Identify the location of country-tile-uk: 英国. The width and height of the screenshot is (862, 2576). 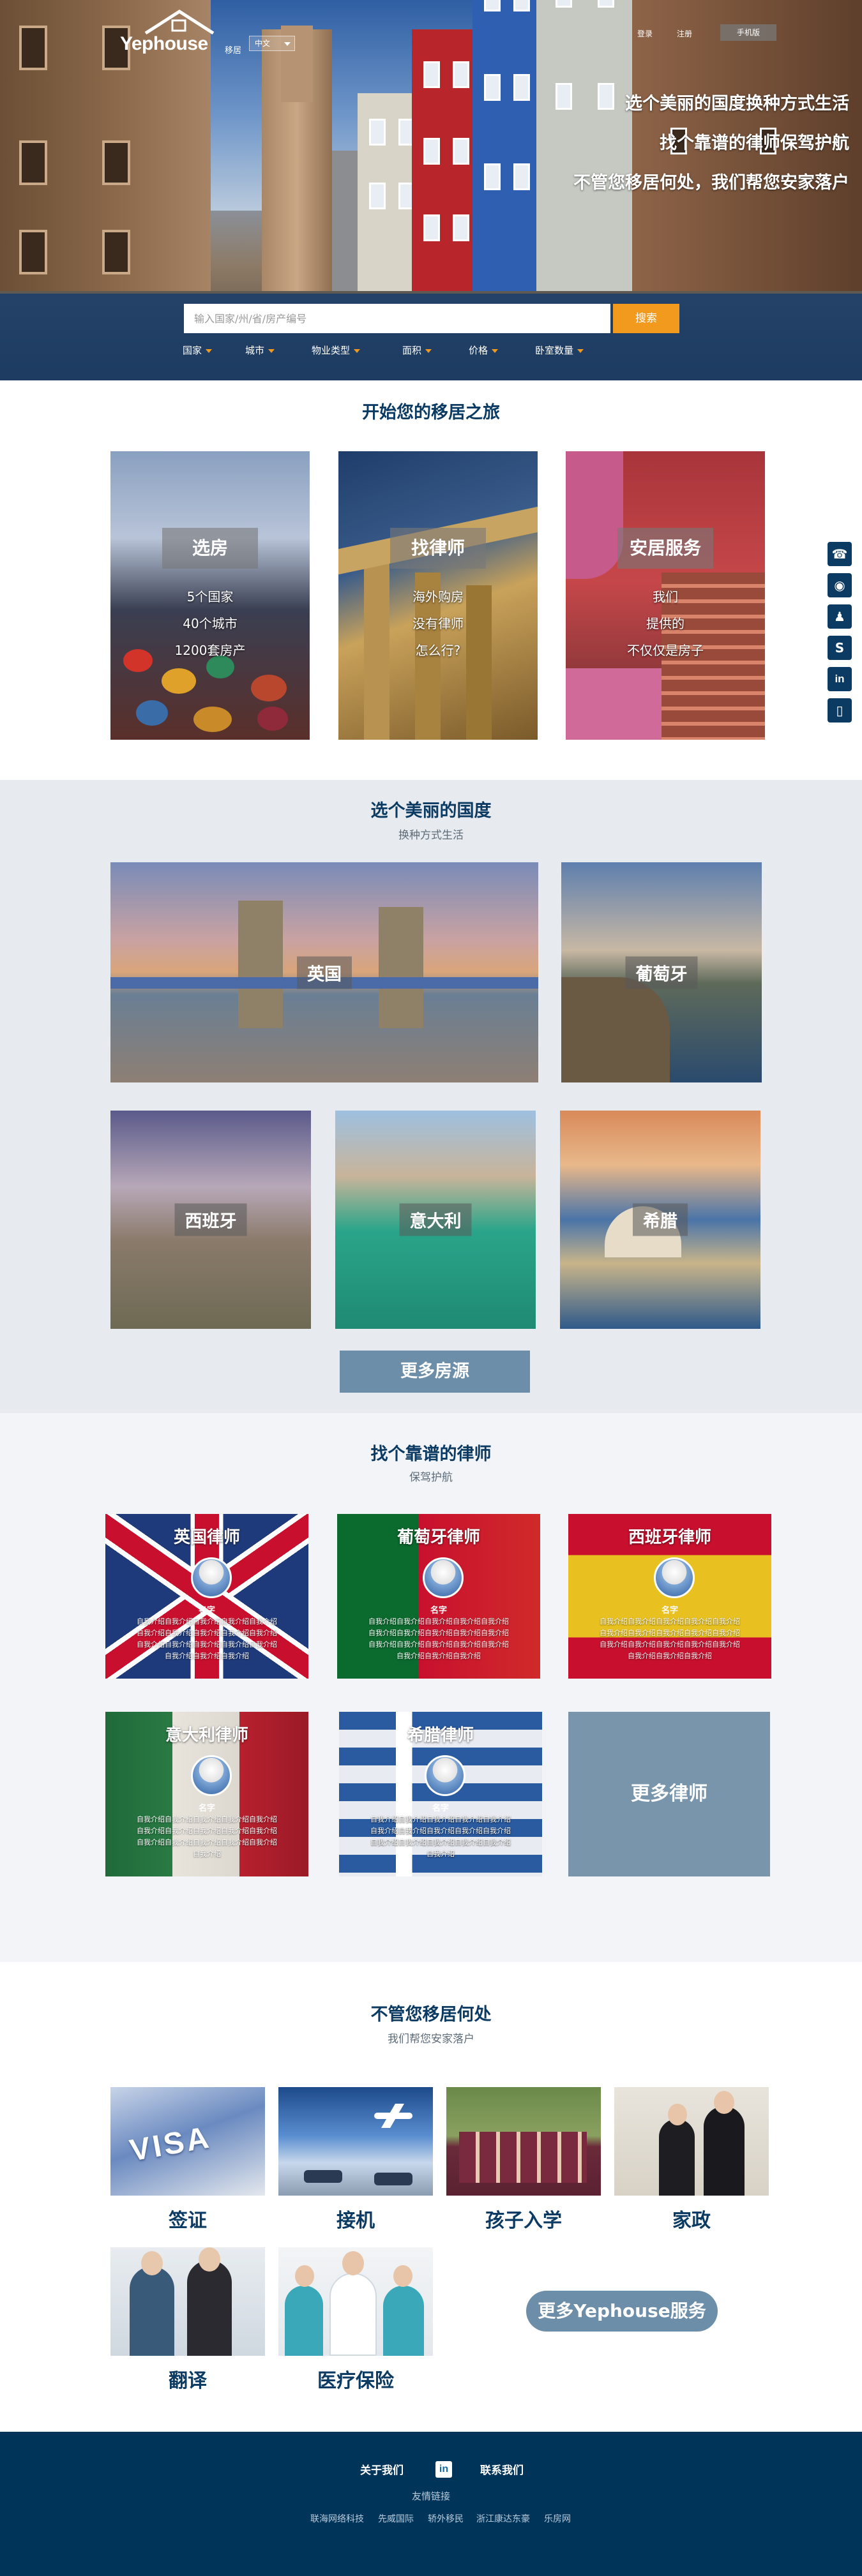
(324, 972).